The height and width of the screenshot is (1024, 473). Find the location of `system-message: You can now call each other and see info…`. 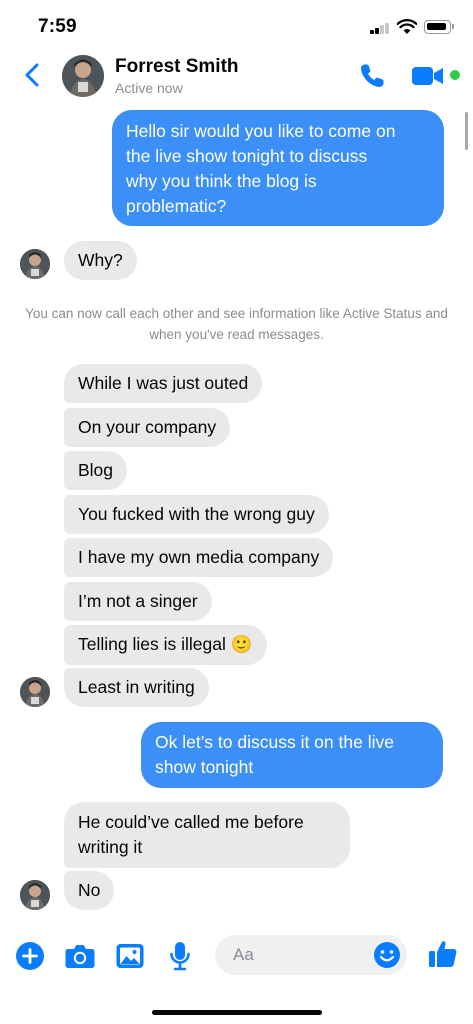

system-message: You can now call each other and see info… is located at coordinates (236, 324).